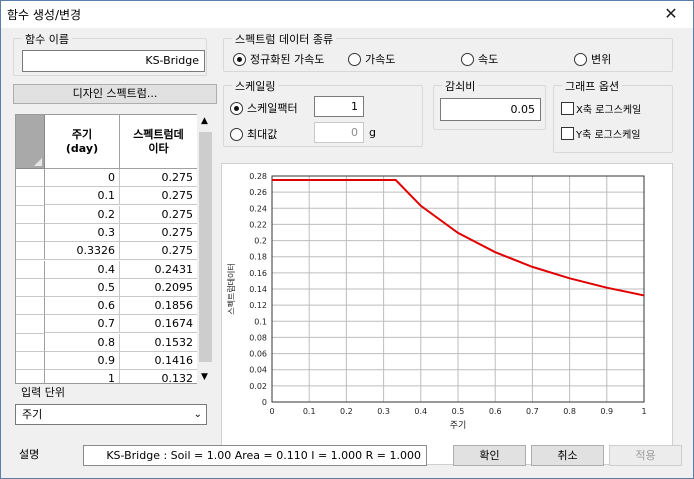 This screenshot has height=479, width=694. What do you see at coordinates (82, 324) in the screenshot?
I see `cell-period: 0.7` at bounding box center [82, 324].